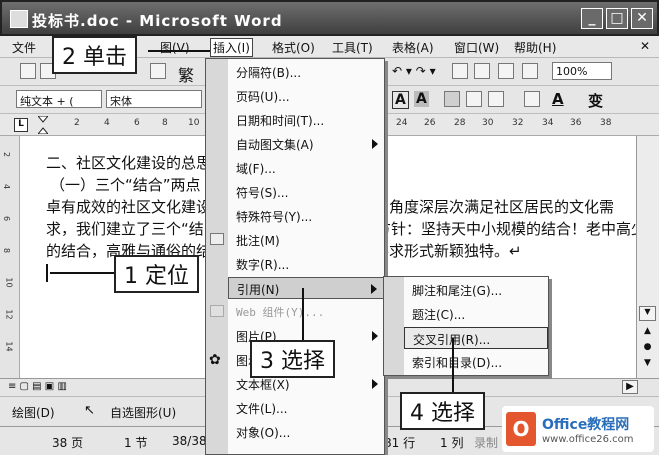 Image resolution: width=659 pixels, height=455 pixels. What do you see at coordinates (156, 274) in the screenshot?
I see `callout-step-1: 1 定位` at bounding box center [156, 274].